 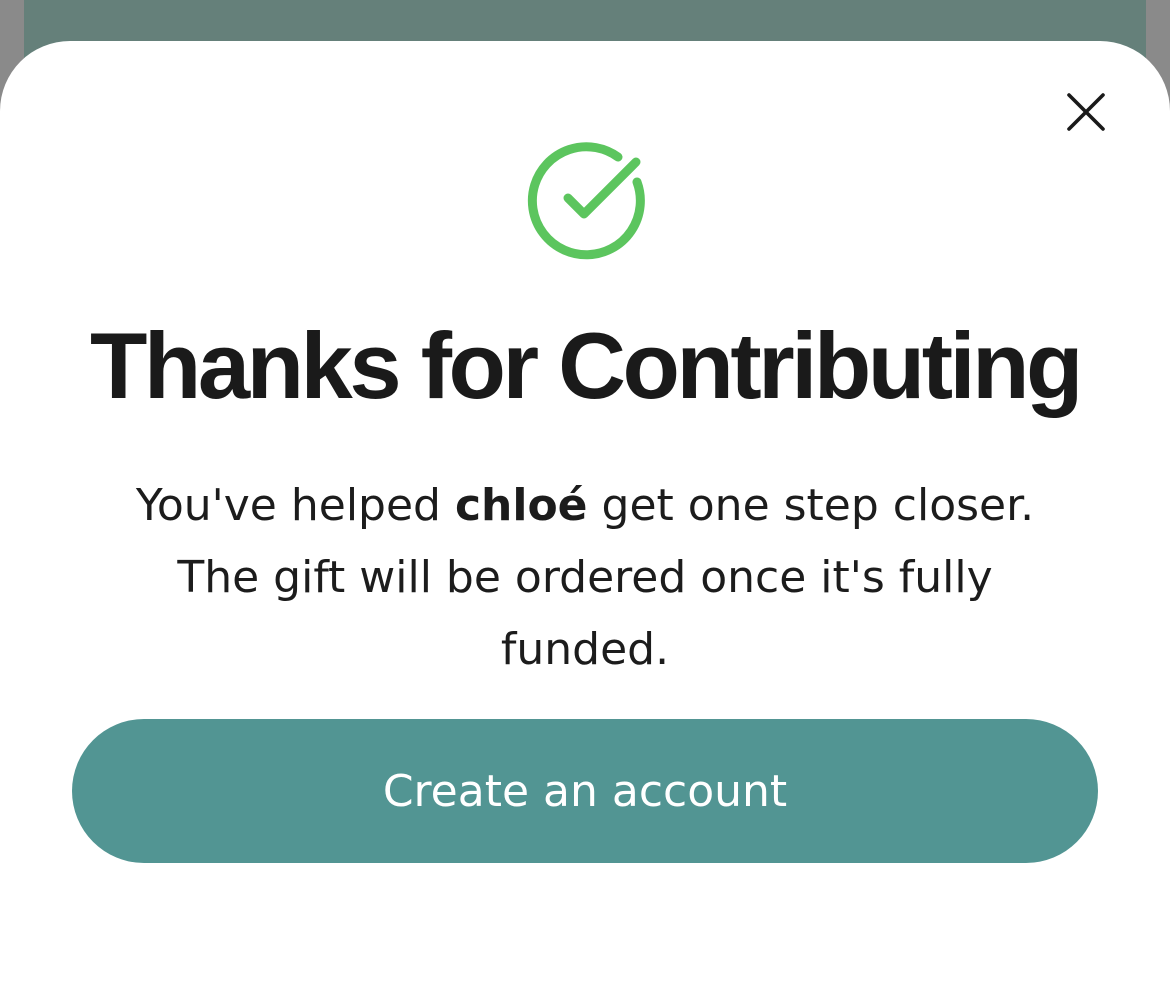 I want to click on close-button, so click(x=1086, y=114).